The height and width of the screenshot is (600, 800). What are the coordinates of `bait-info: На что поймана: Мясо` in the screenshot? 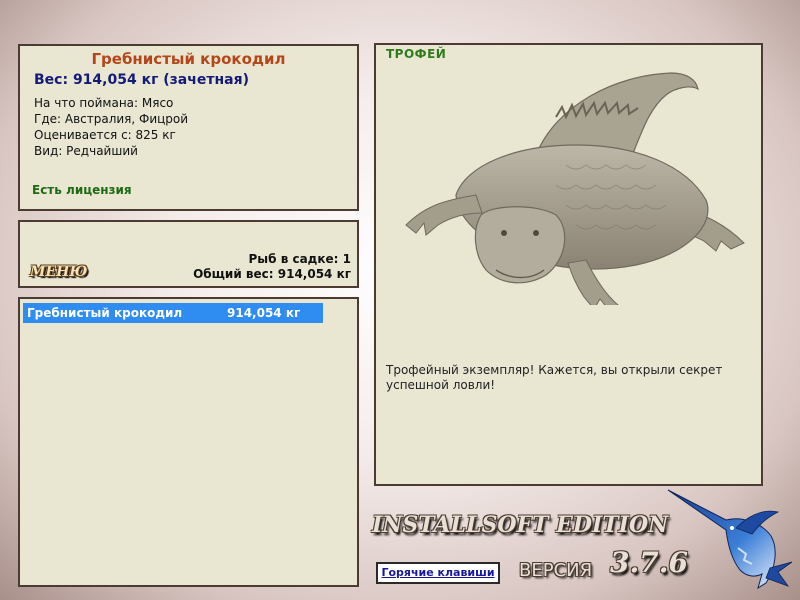 It's located at (104, 103).